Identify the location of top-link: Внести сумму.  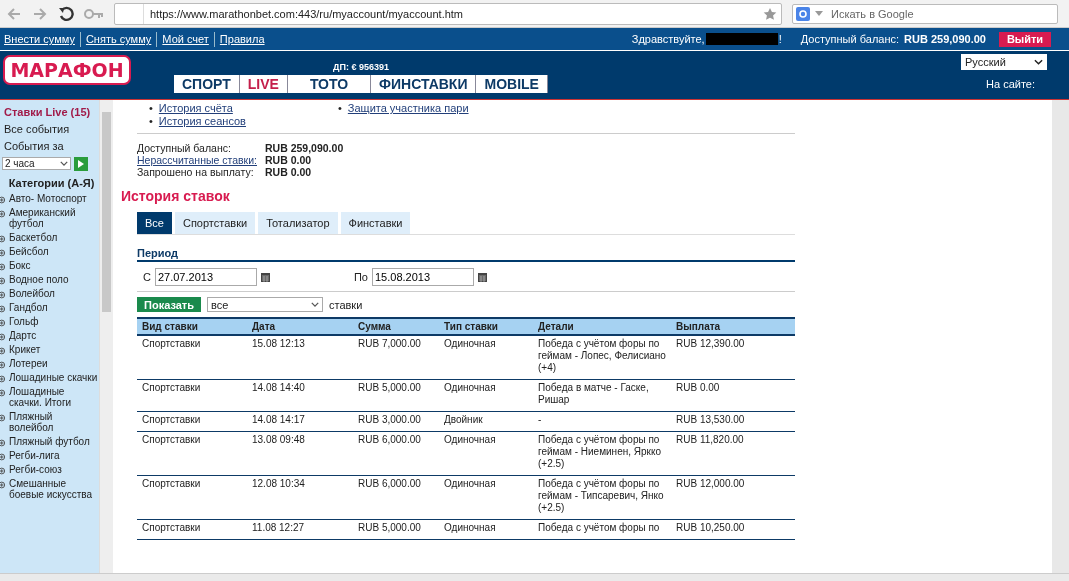
(39, 39).